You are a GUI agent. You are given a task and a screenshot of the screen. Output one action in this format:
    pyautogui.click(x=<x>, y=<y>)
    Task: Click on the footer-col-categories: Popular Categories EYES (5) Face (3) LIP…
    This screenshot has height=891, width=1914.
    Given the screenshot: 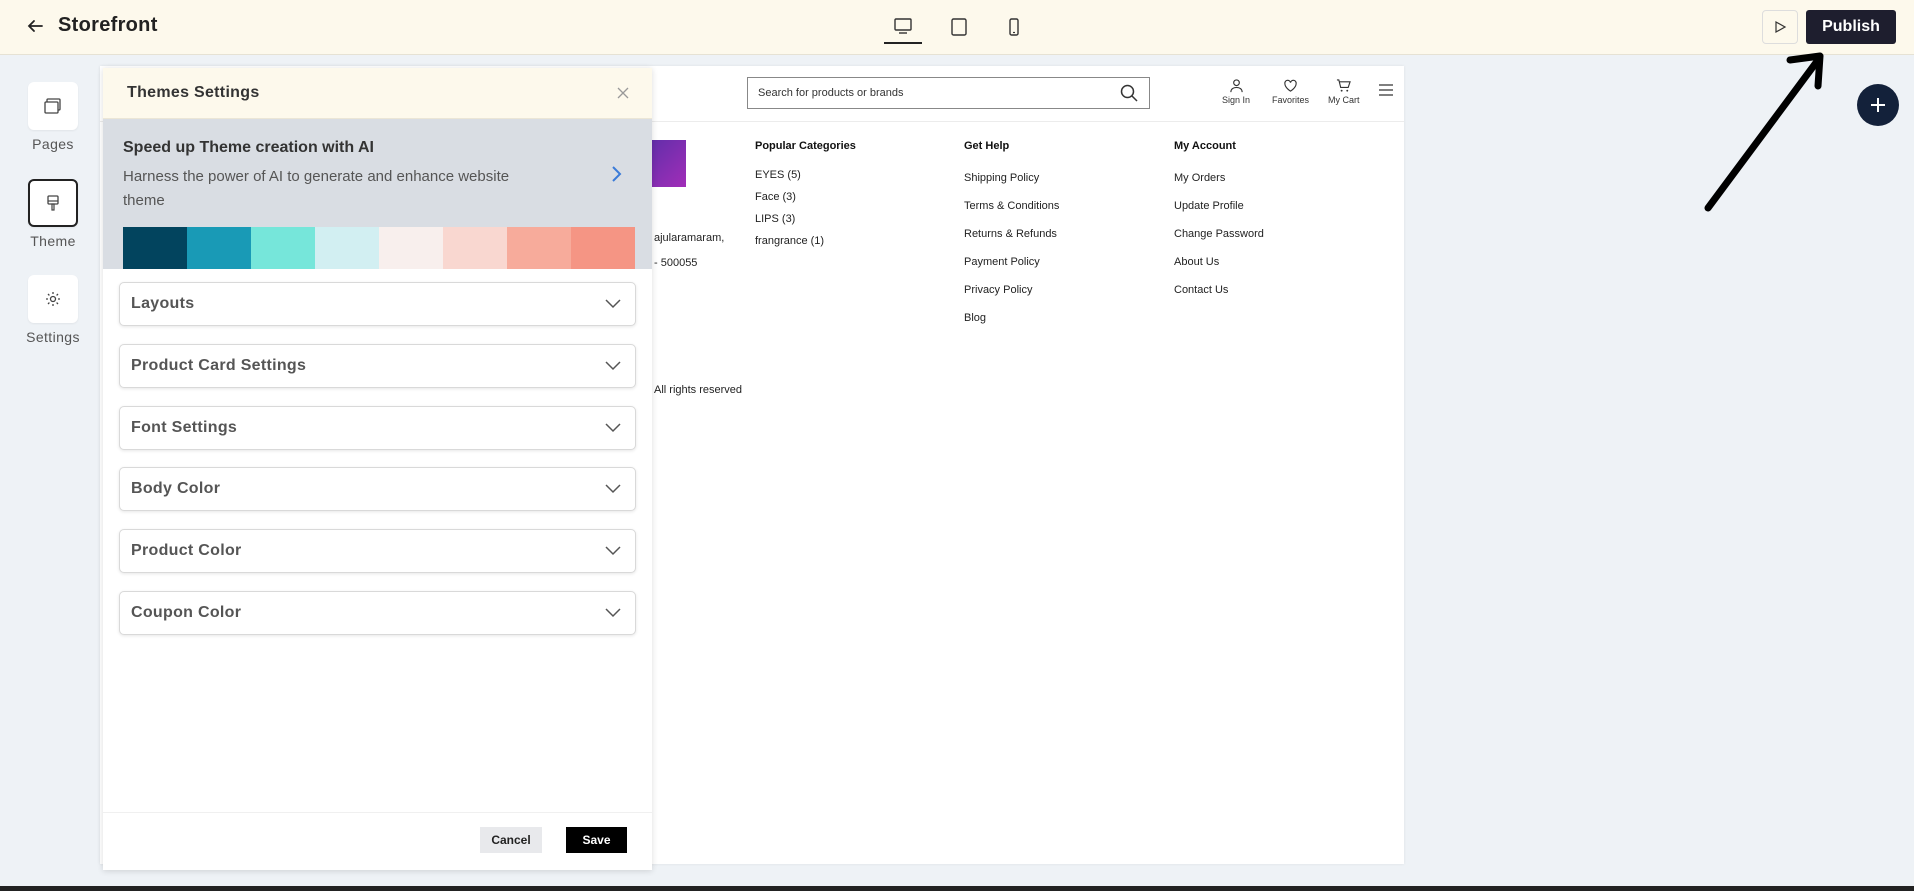 What is the action you would take?
    pyautogui.click(x=805, y=196)
    